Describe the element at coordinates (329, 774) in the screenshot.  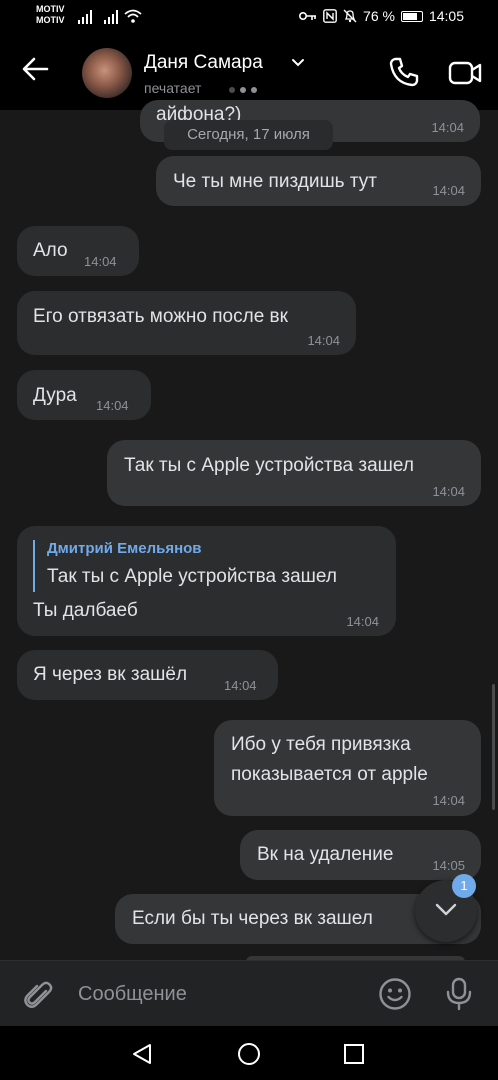
I see `message-text-line-2: показывается от apple` at that location.